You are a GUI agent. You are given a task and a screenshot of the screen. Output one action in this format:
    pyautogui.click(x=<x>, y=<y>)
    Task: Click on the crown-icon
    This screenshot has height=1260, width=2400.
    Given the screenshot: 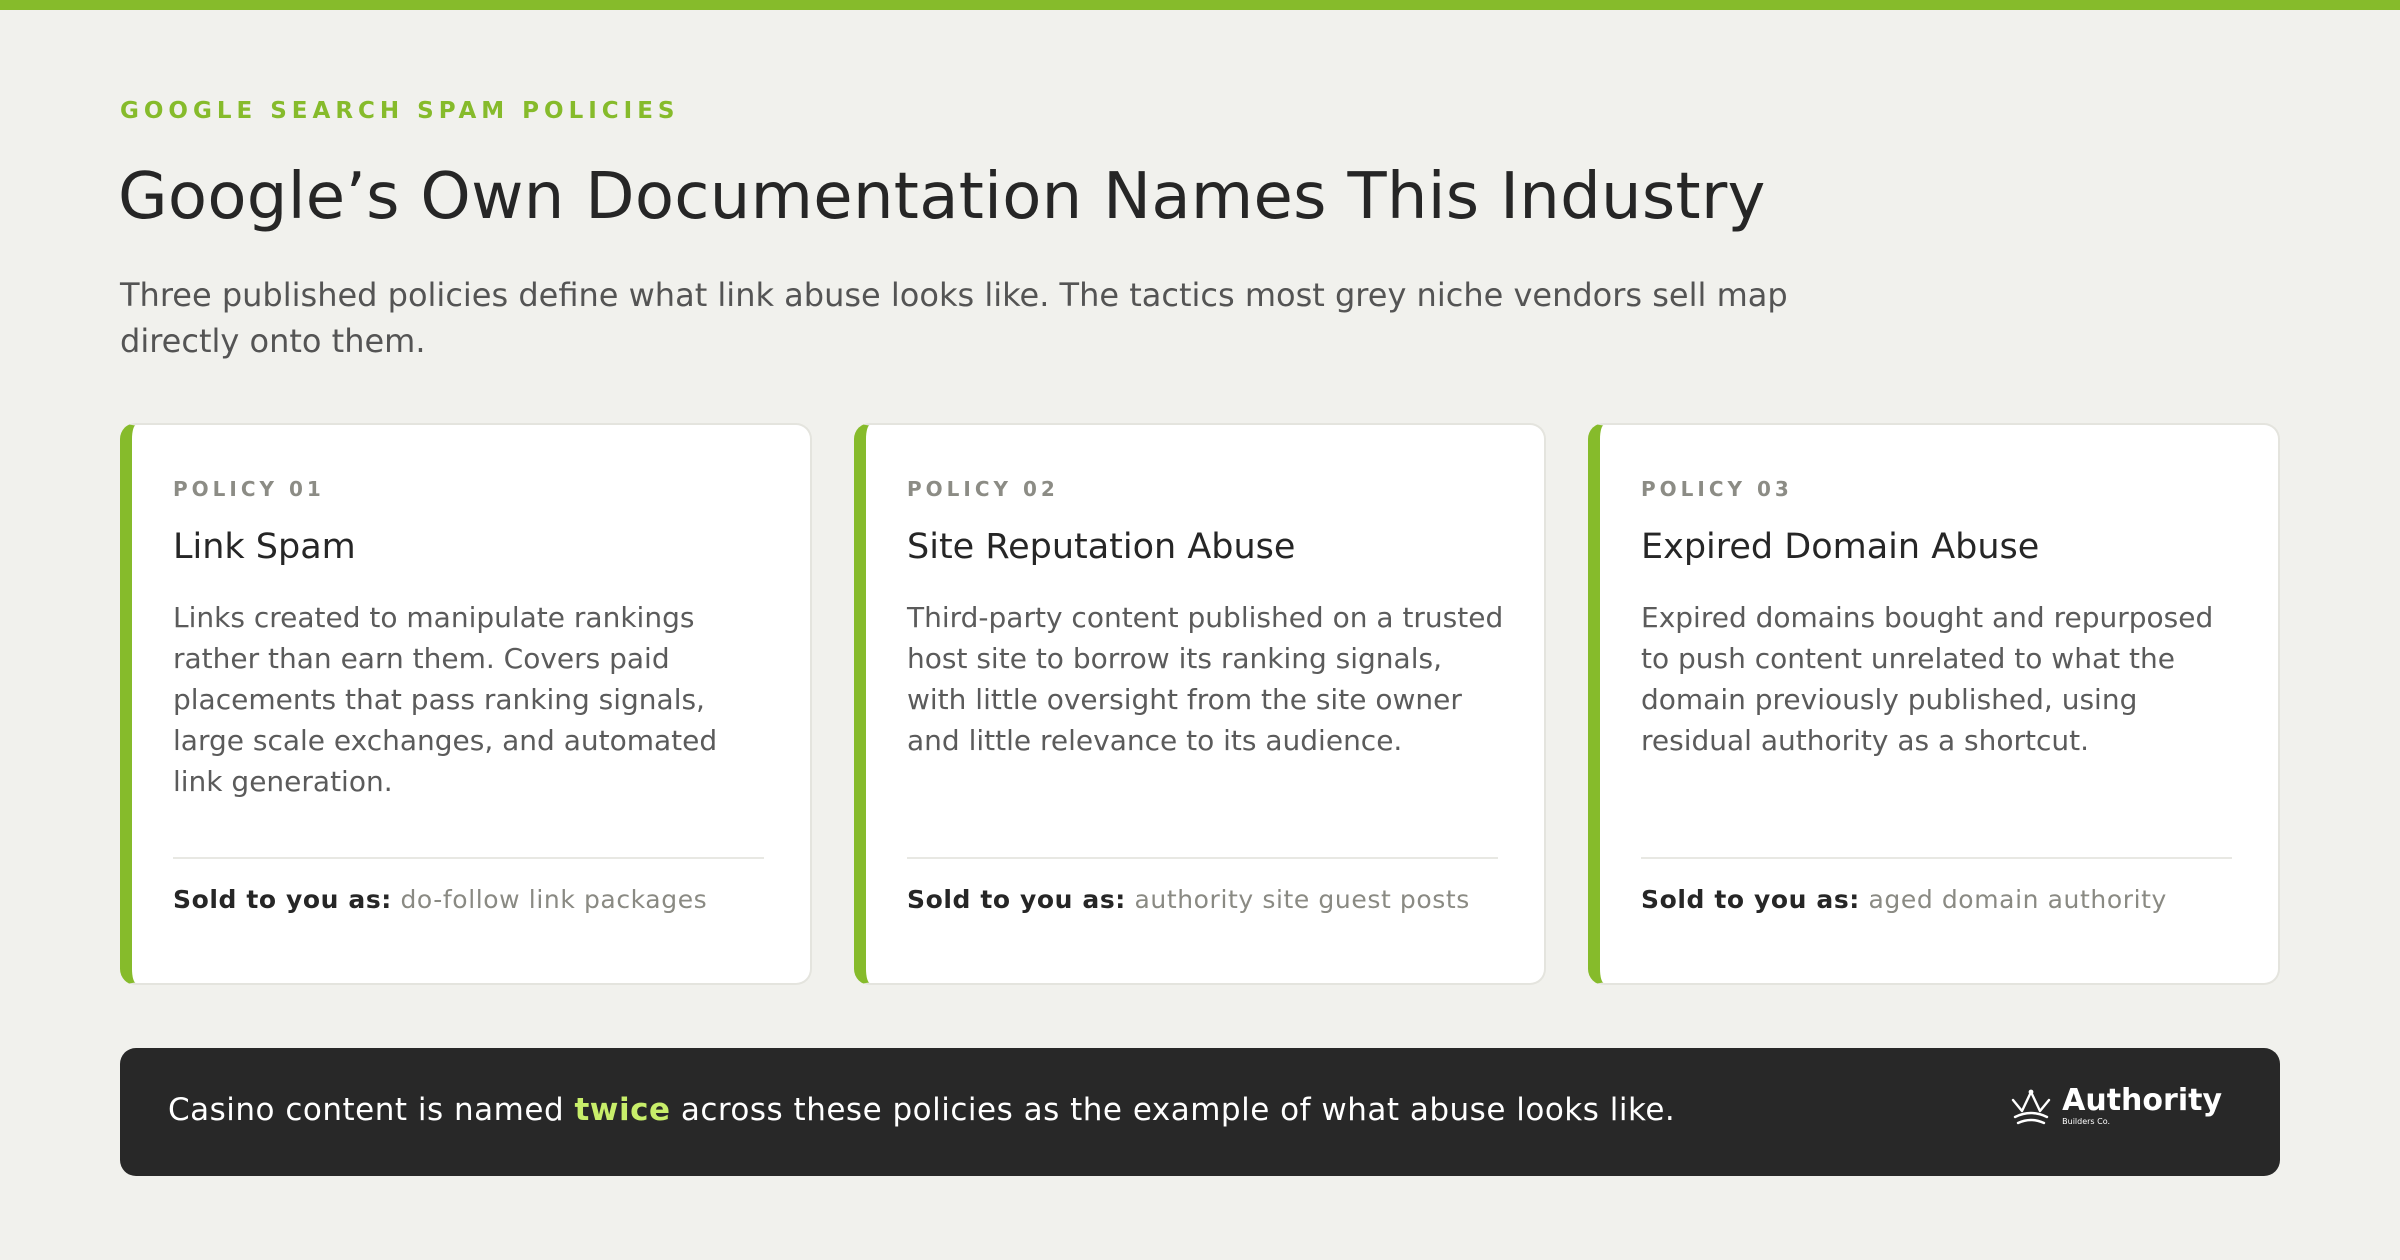 What is the action you would take?
    pyautogui.click(x=2031, y=1107)
    